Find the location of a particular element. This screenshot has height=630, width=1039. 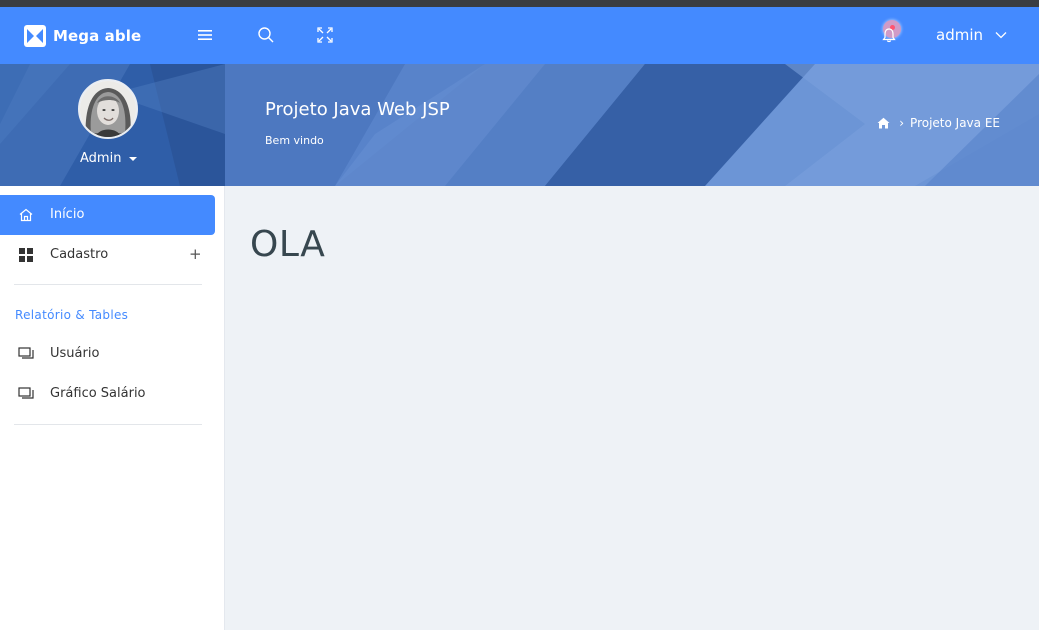

search-button is located at coordinates (266, 35).